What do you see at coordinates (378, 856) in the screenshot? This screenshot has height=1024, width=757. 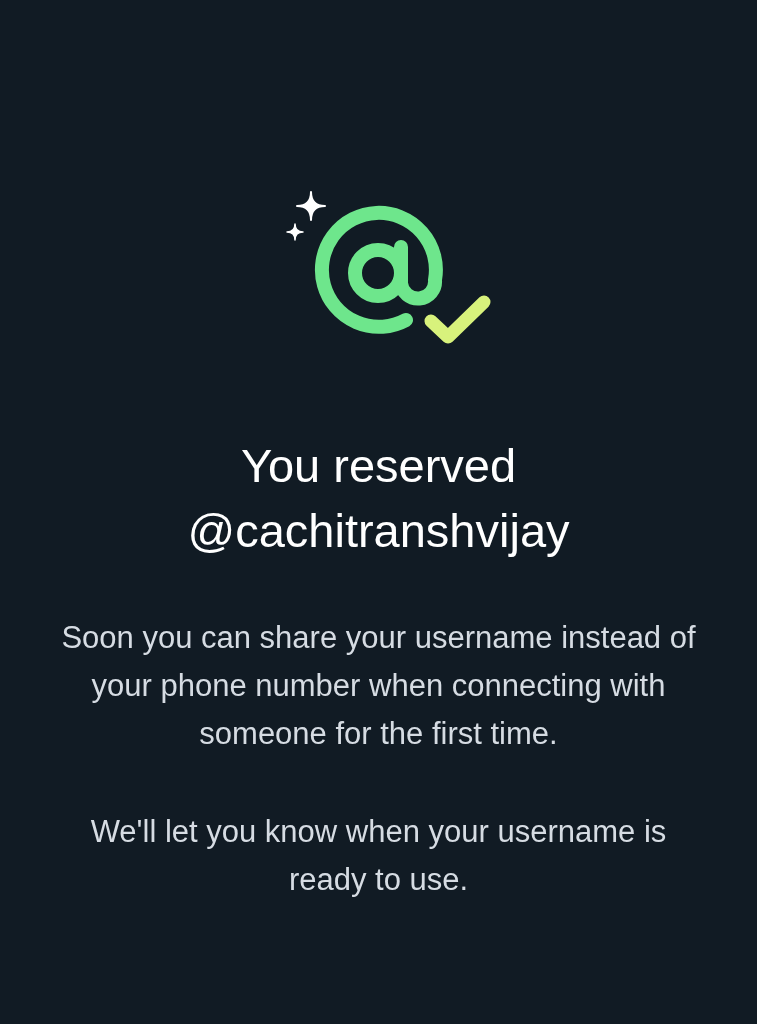 I see `description-text: We'll let you know when your username is ready to use.` at bounding box center [378, 856].